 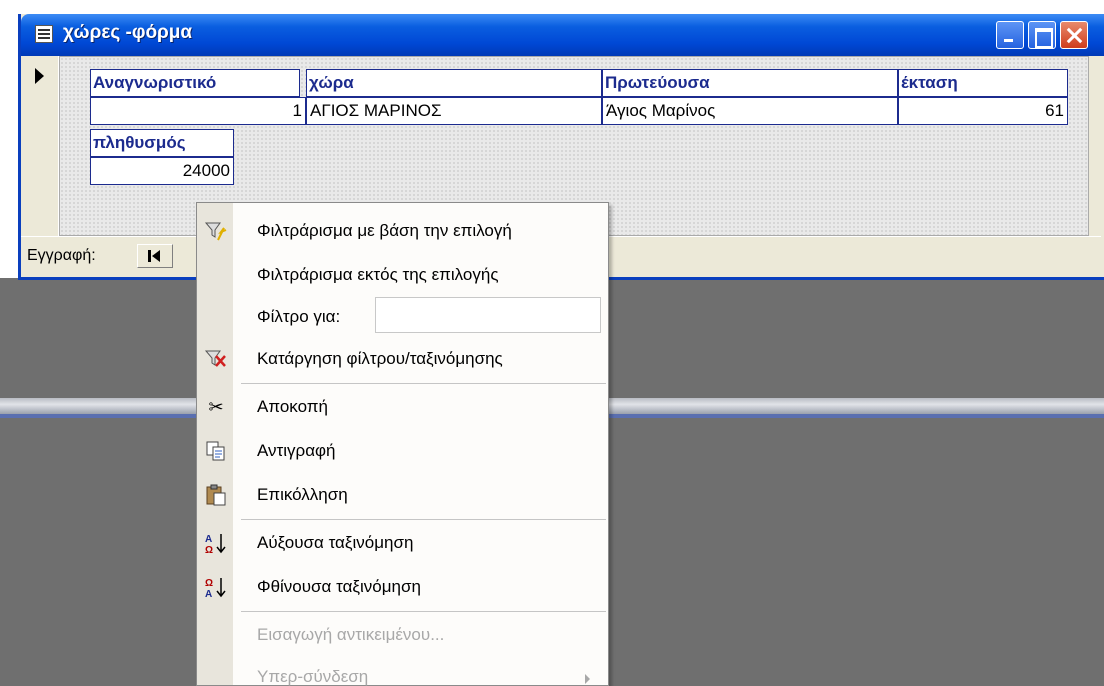 I want to click on menu-item-filter-excluding-selection: Φιλτράρισμα εκτός της επιλογής, so click(x=402, y=275).